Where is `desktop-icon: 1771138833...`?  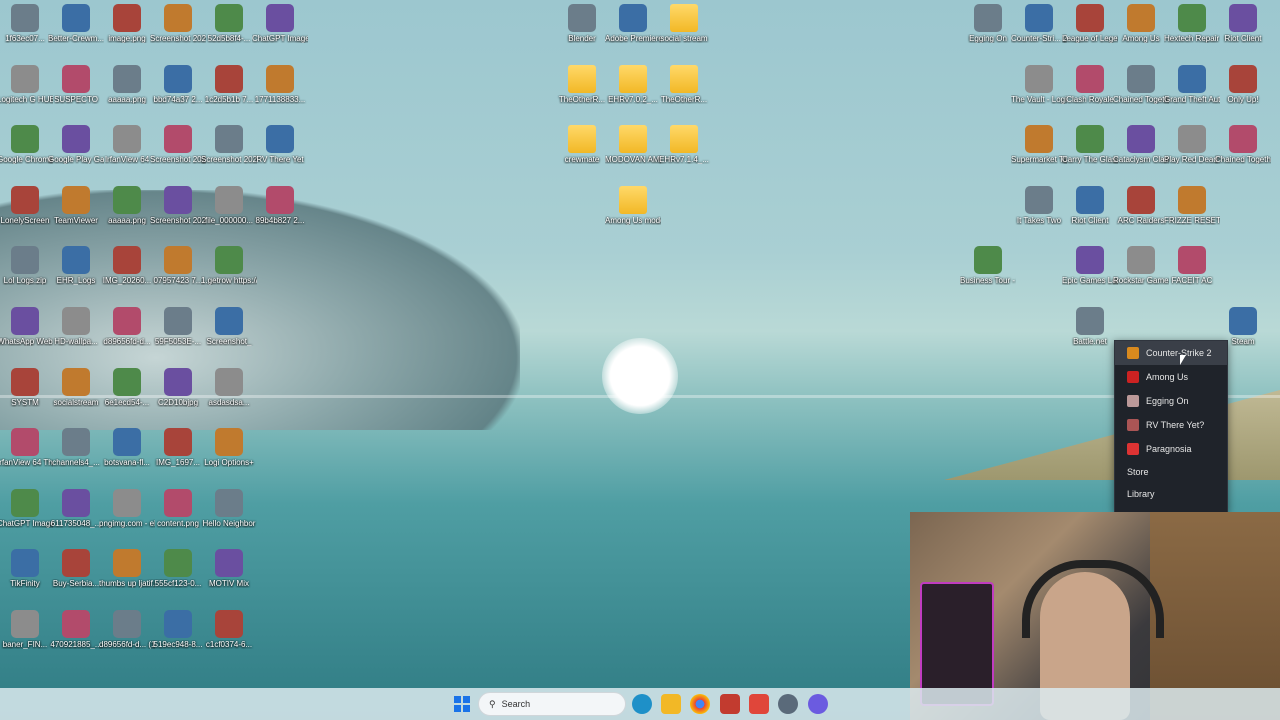 desktop-icon: 1771138833... is located at coordinates (280, 93).